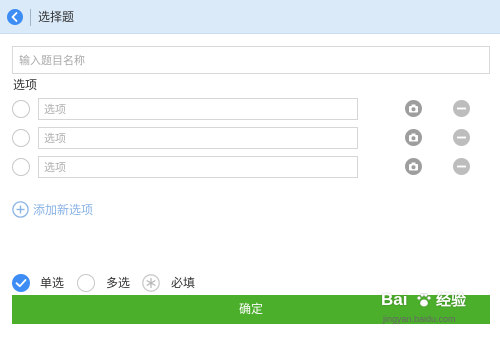  What do you see at coordinates (25, 85) in the screenshot?
I see `options-section-label: 选项` at bounding box center [25, 85].